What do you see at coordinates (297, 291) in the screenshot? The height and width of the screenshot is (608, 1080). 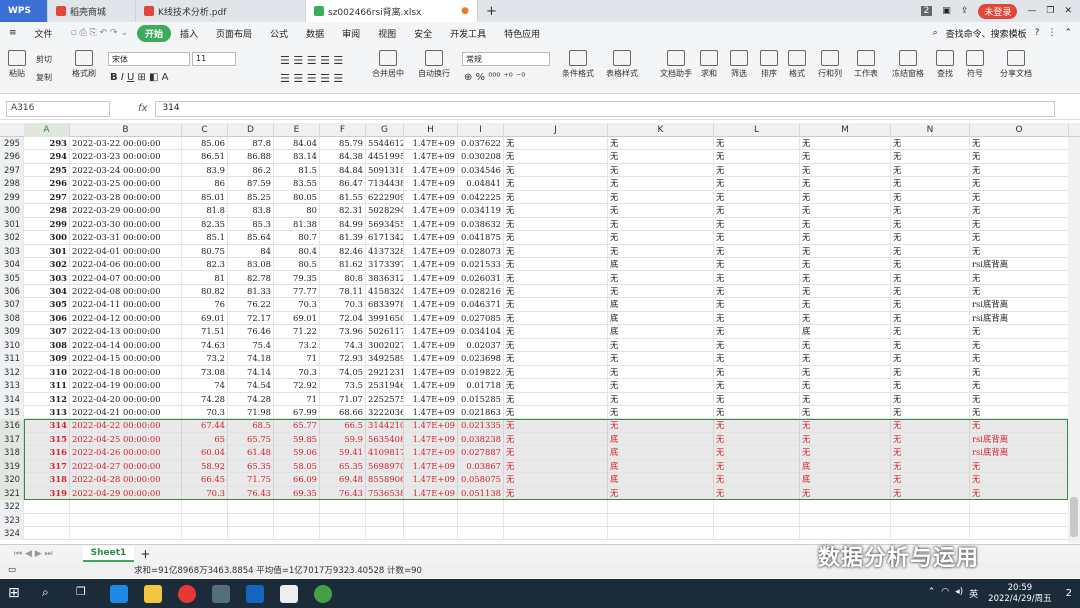 I see `cell: 77.77` at bounding box center [297, 291].